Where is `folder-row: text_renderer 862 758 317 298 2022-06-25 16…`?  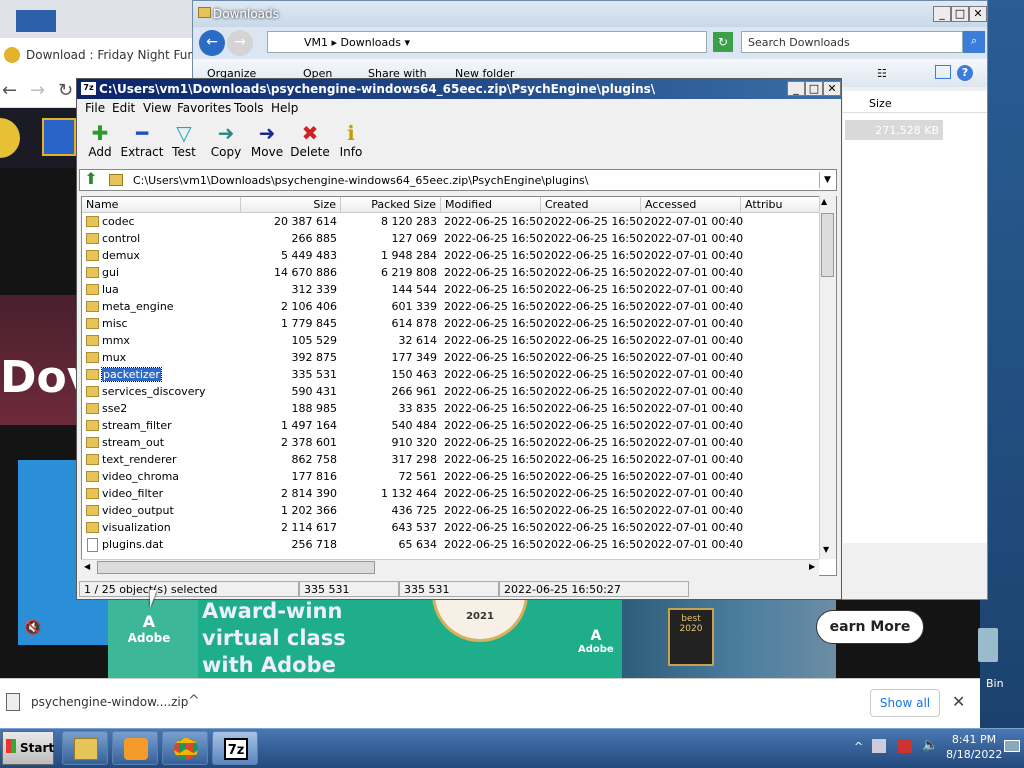
folder-row: text_renderer 862 758 317 298 2022-06-25 16… is located at coordinates (451, 460).